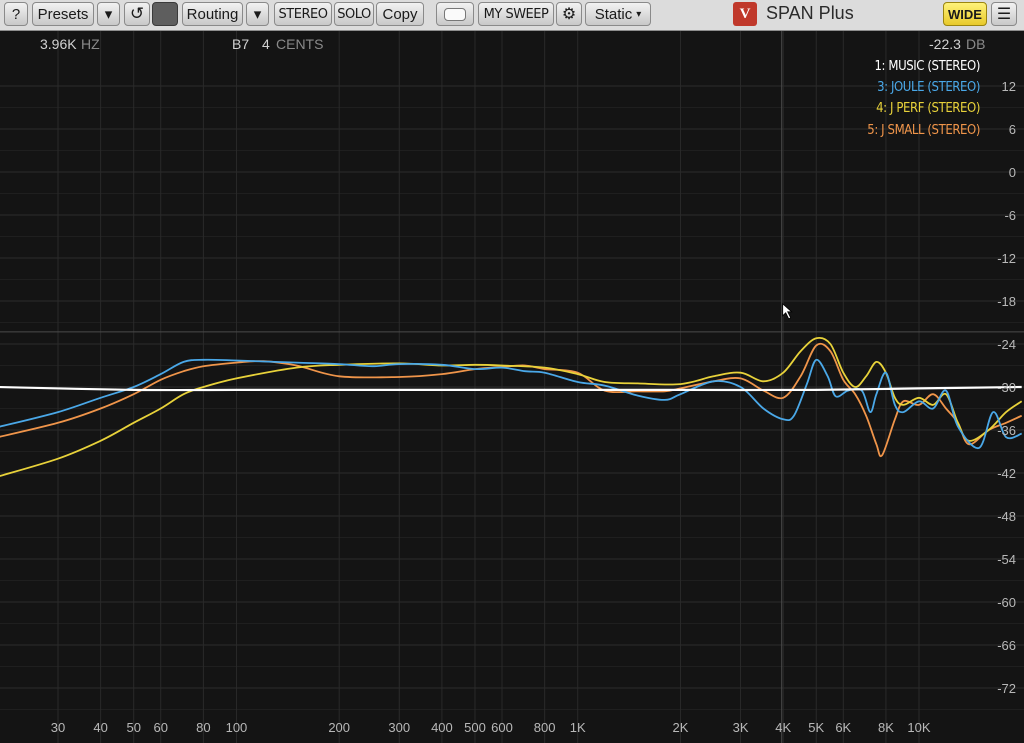 Image resolution: width=1024 pixels, height=743 pixels. Describe the element at coordinates (58, 44) in the screenshot. I see `readout-frequency: 3.96K` at that location.